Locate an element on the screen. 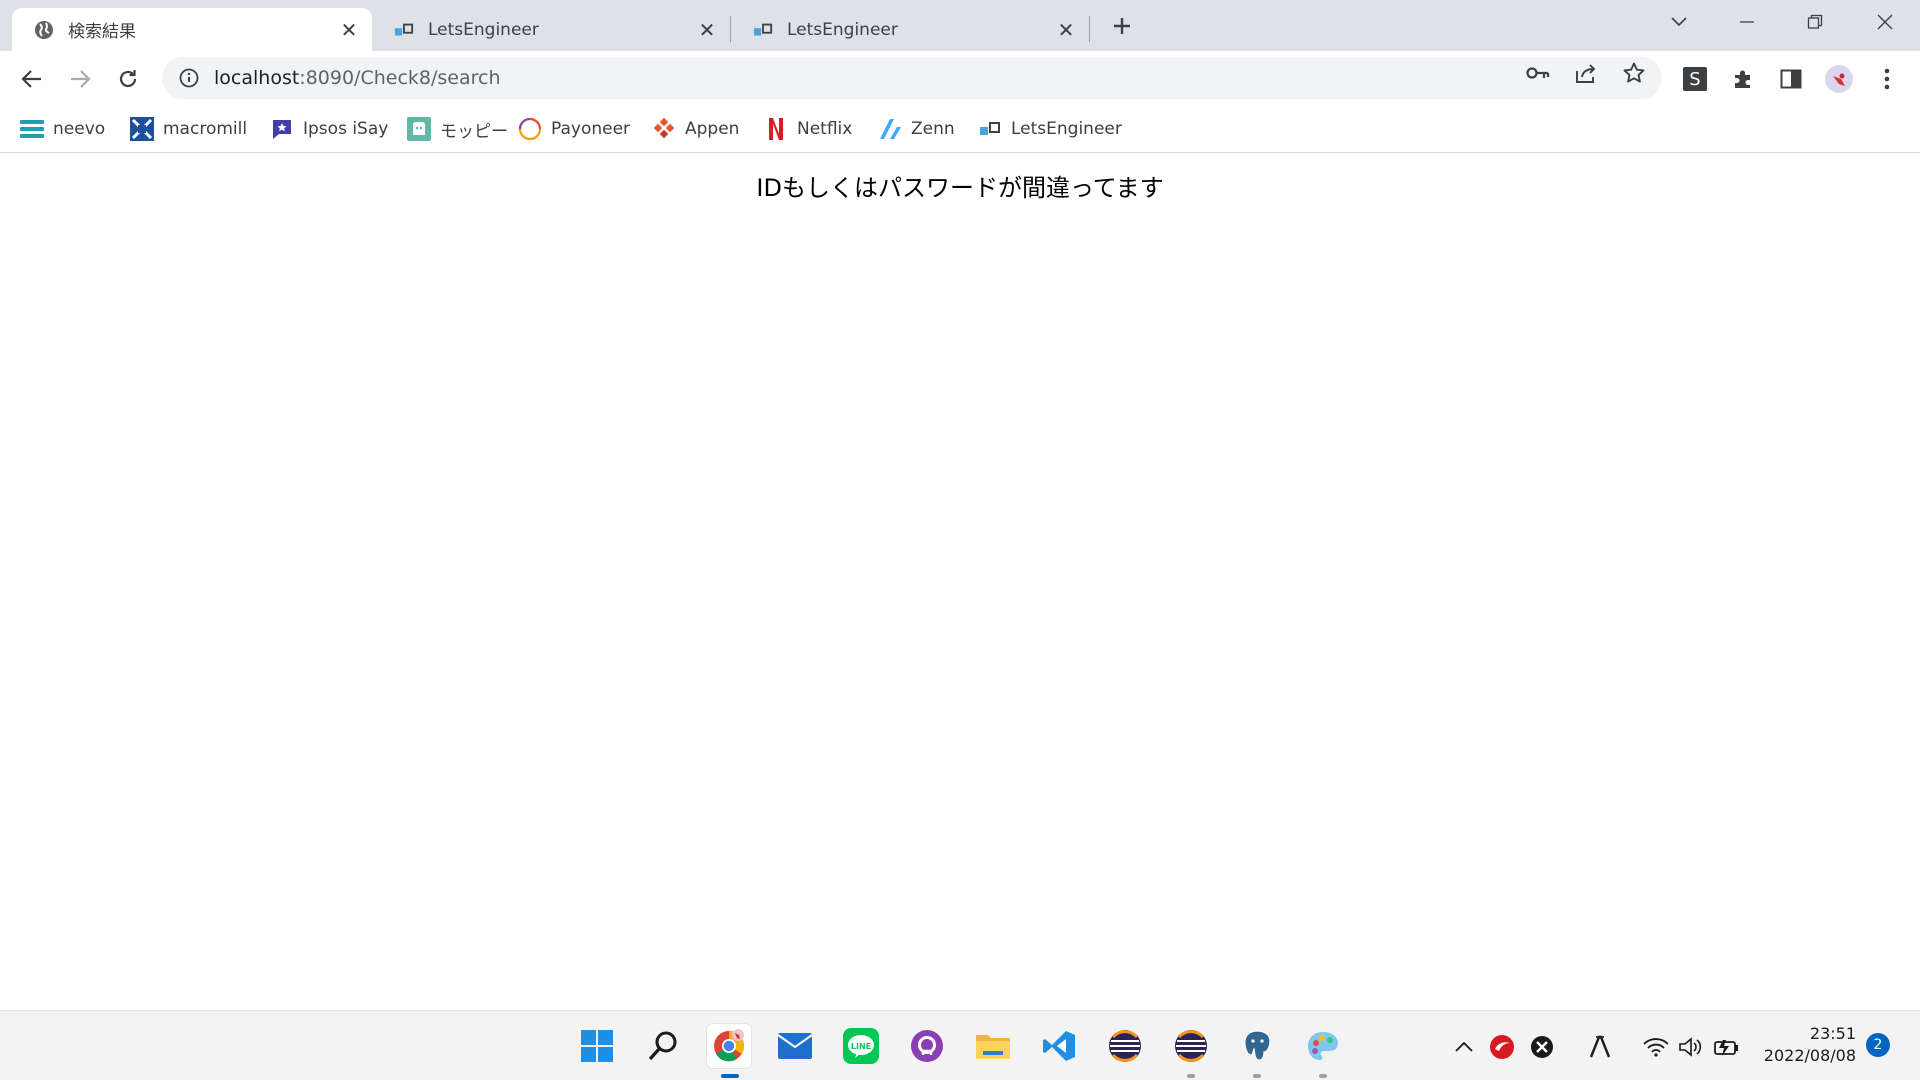 Image resolution: width=1920 pixels, height=1080 pixels. extensions-puzzle-icon is located at coordinates (1743, 79).